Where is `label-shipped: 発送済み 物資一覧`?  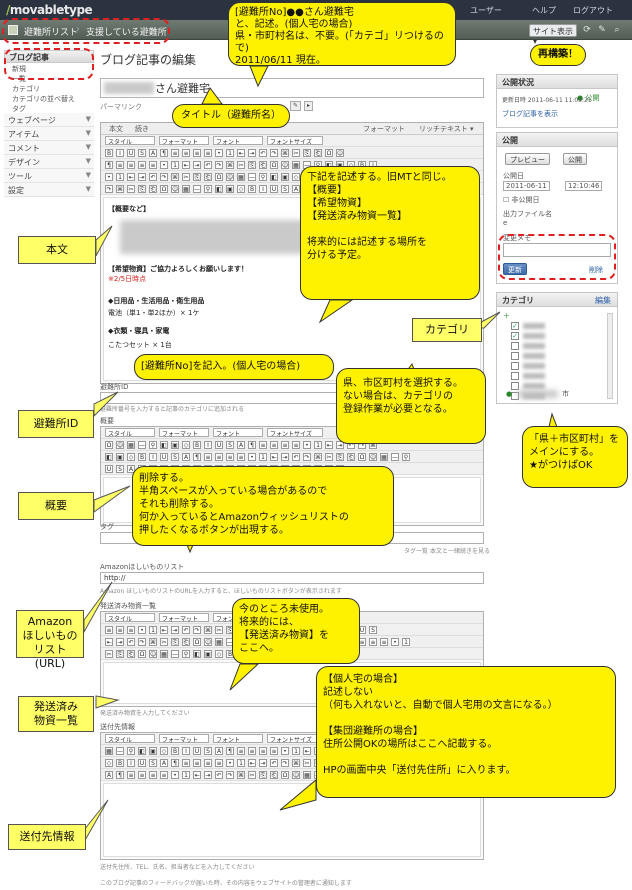 label-shipped: 発送済み 物資一覧 is located at coordinates (56, 714).